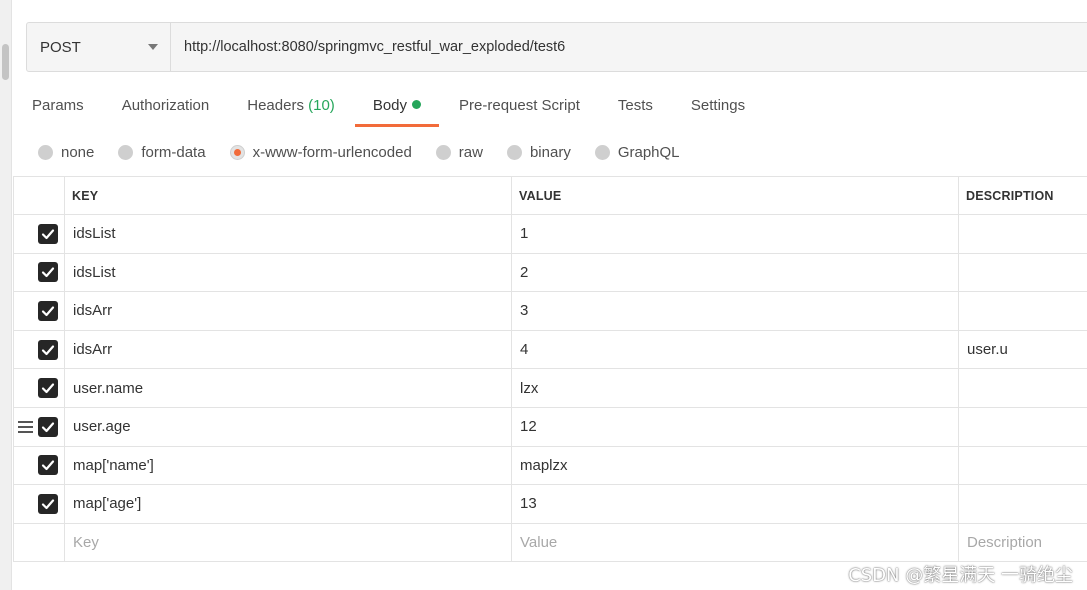  What do you see at coordinates (58, 109) in the screenshot?
I see `tab-params: Params` at bounding box center [58, 109].